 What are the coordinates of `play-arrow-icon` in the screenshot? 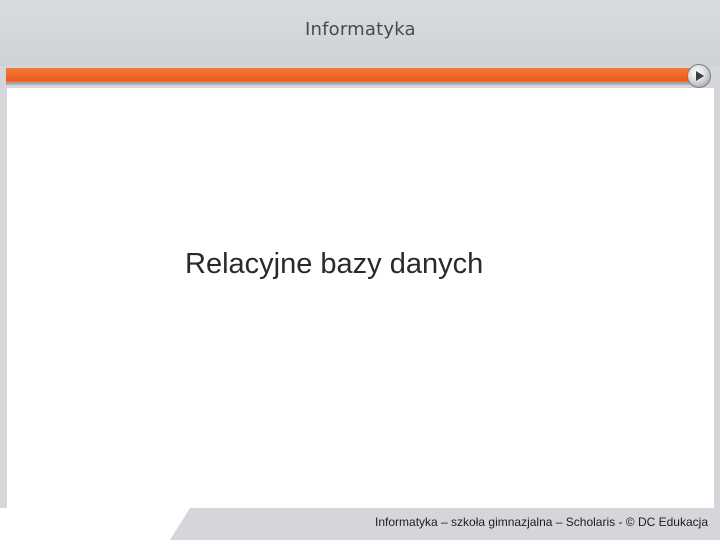 It's located at (700, 76).